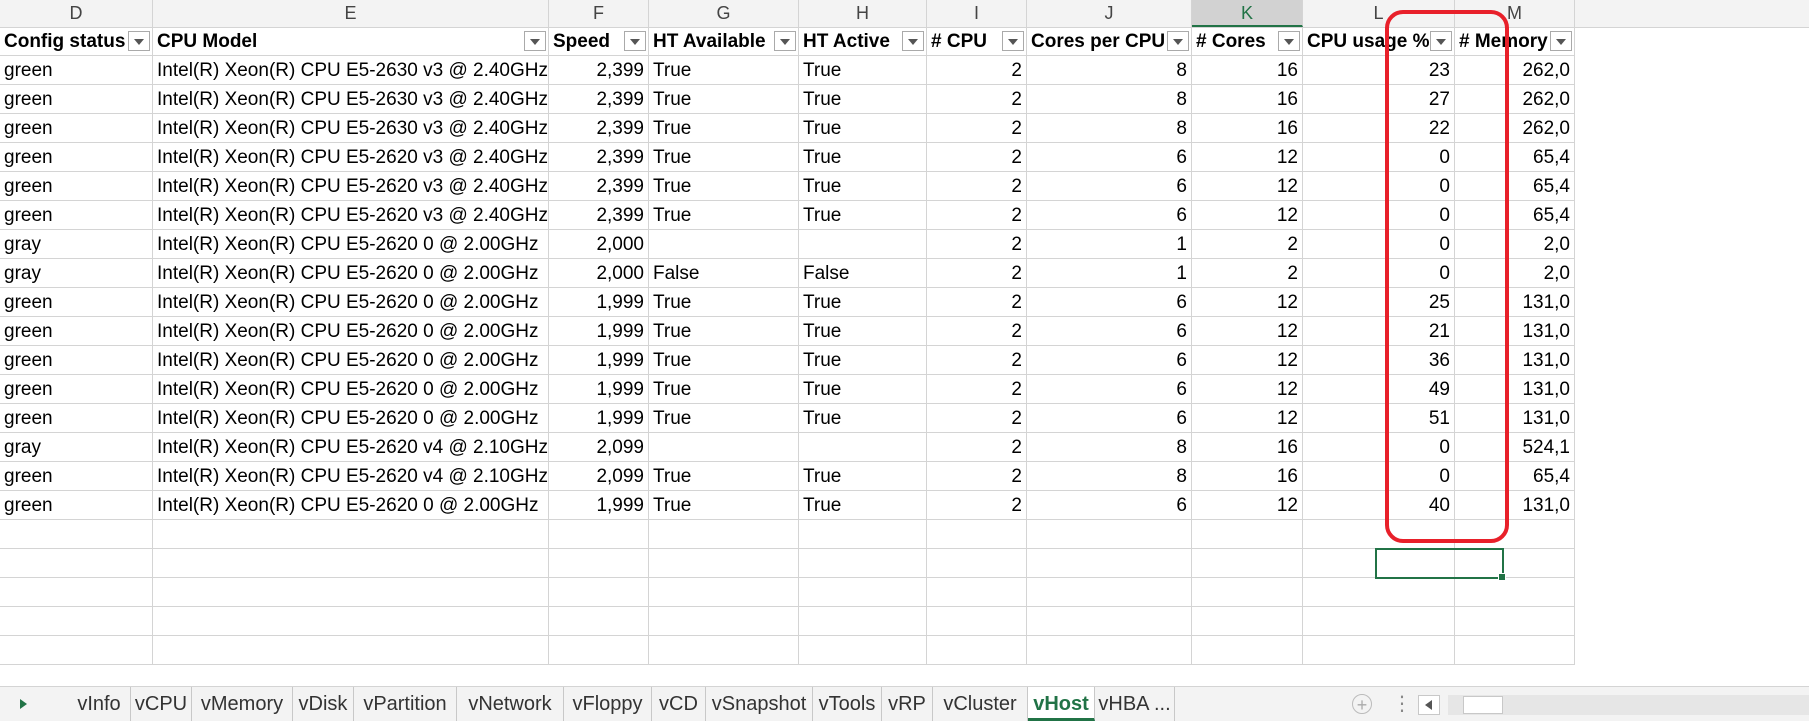 This screenshot has width=1809, height=721. I want to click on sheet-tab-vcd: vCD, so click(679, 704).